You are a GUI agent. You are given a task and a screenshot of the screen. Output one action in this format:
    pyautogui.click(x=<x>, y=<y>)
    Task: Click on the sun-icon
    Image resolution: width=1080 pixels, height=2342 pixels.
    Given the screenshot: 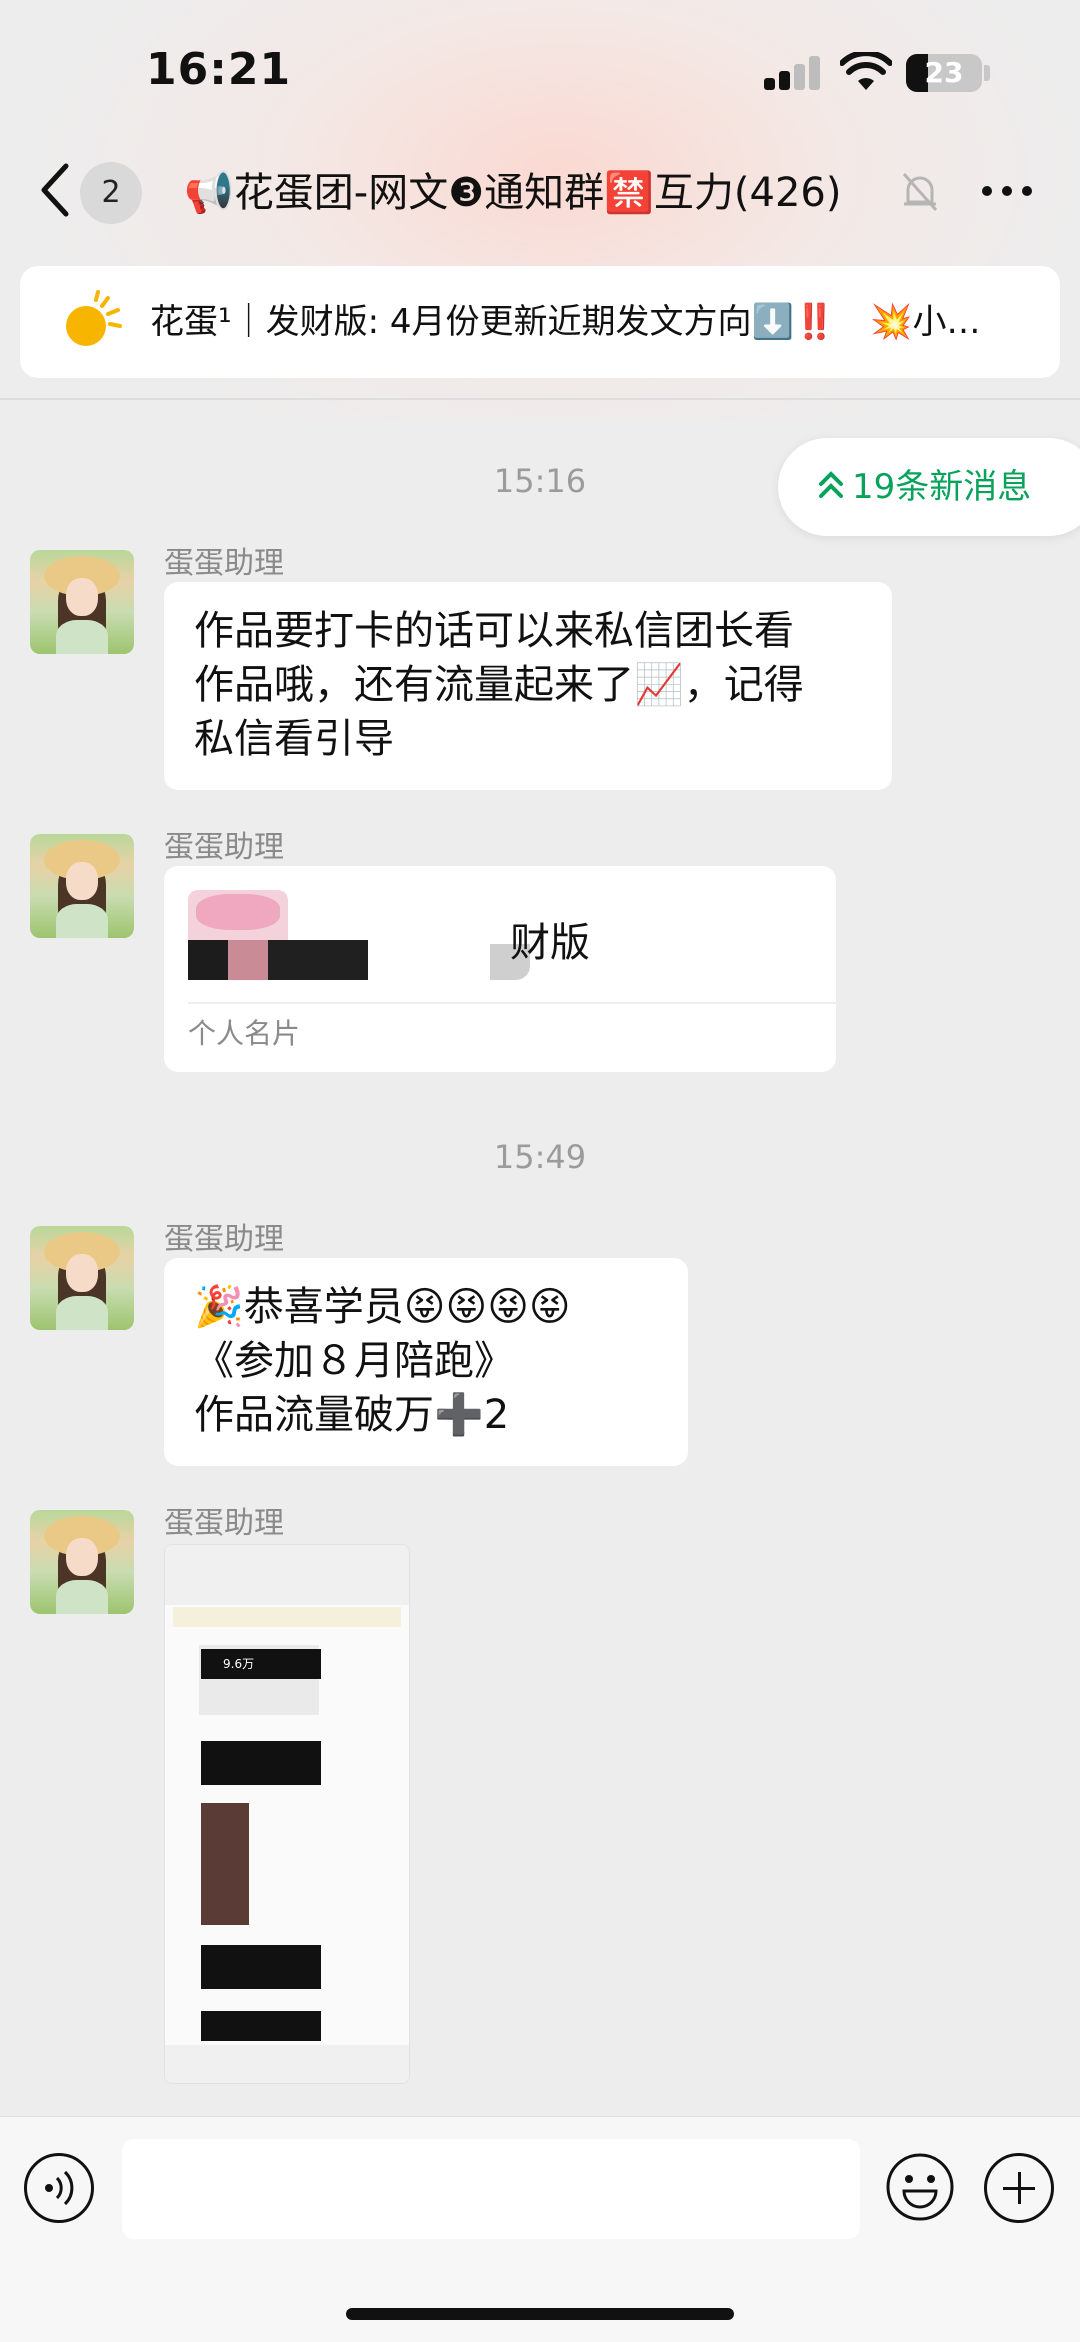 What is the action you would take?
    pyautogui.click(x=94, y=318)
    